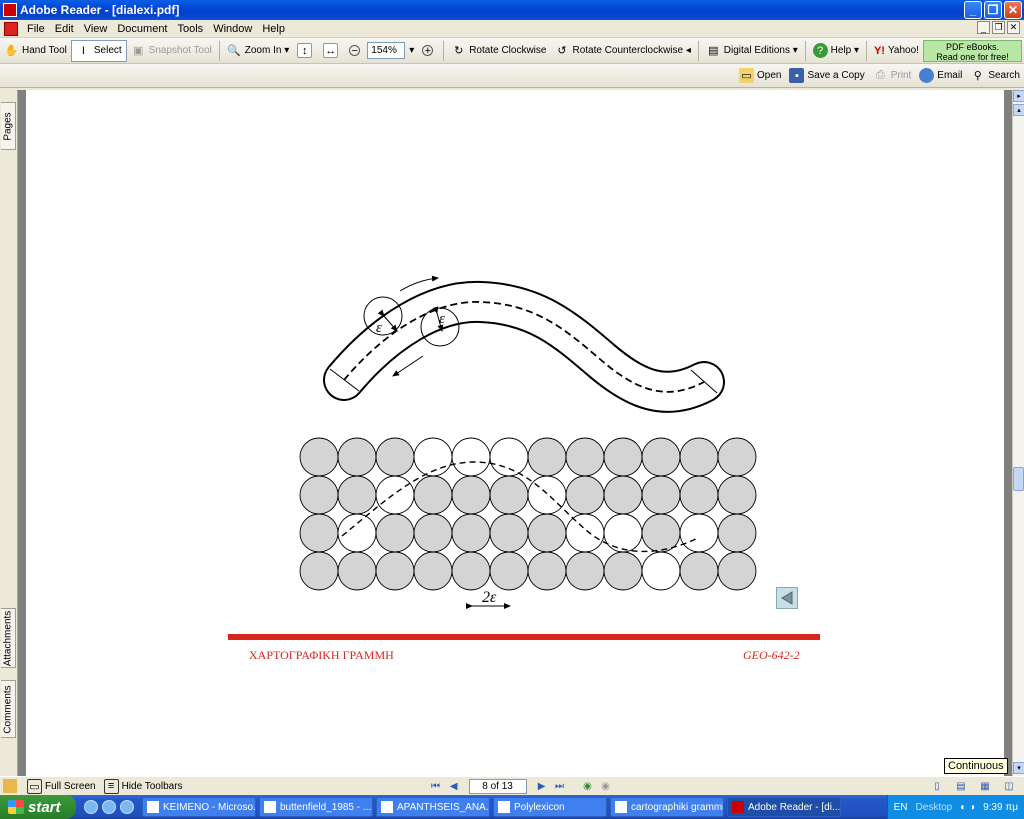 The width and height of the screenshot is (1024, 819). Describe the element at coordinates (892, 76) in the screenshot. I see `print-button: ⎙ Print` at that location.